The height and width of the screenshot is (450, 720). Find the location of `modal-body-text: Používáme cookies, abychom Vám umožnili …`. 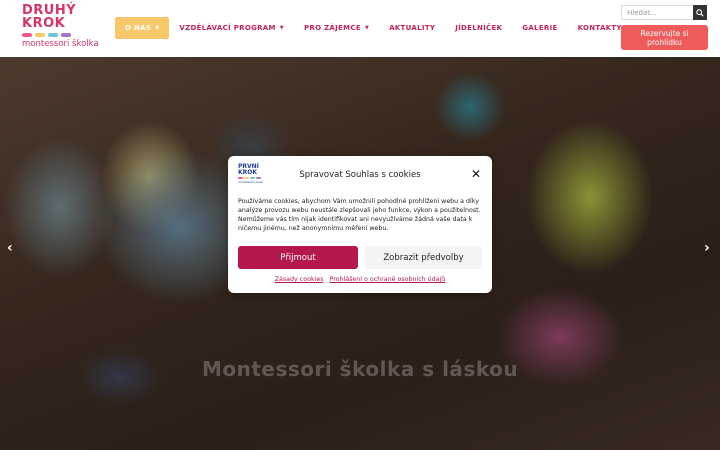

modal-body-text: Používáme cookies, abychom Vám umožnili … is located at coordinates (359, 215).